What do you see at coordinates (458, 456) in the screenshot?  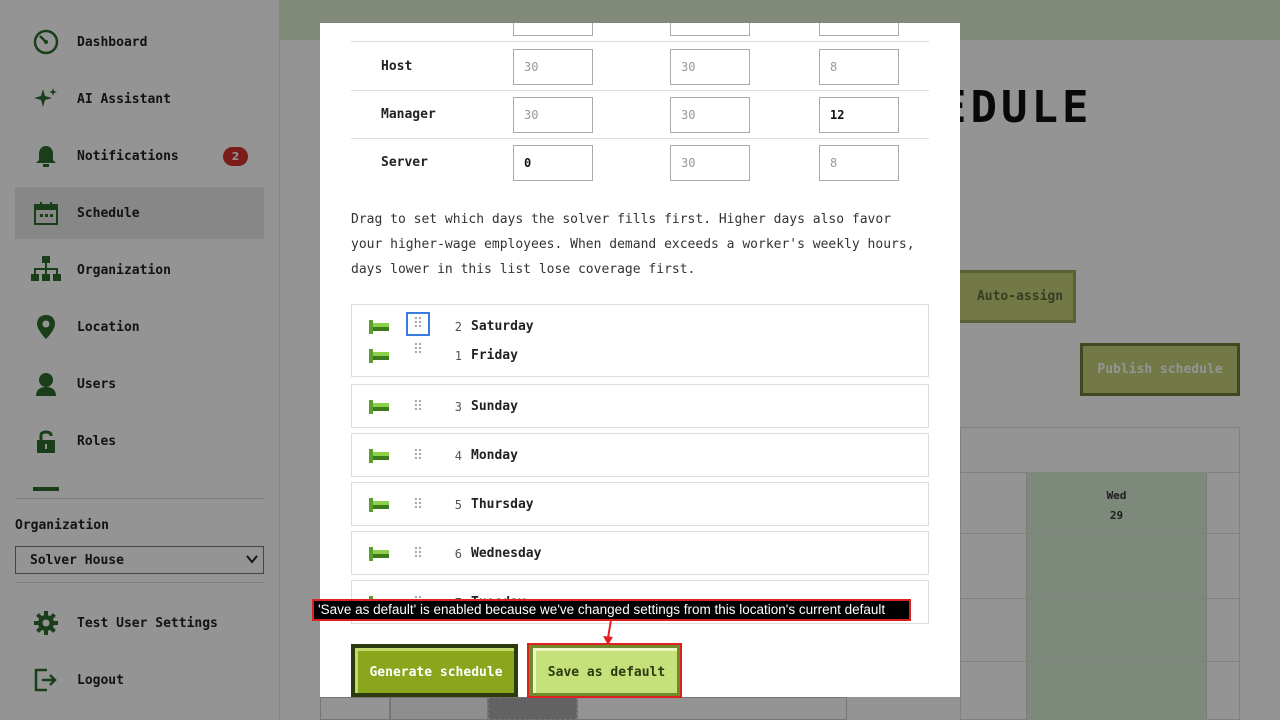 I see `day-rank: 4` at bounding box center [458, 456].